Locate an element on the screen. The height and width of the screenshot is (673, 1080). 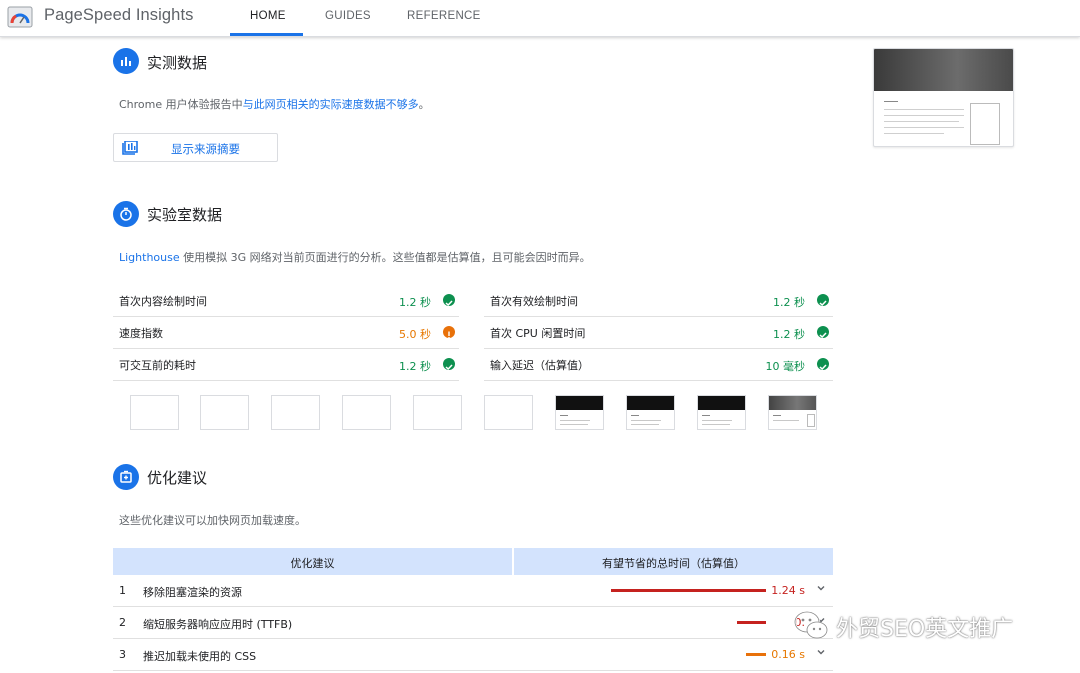
stopwatch-icon is located at coordinates (126, 214).